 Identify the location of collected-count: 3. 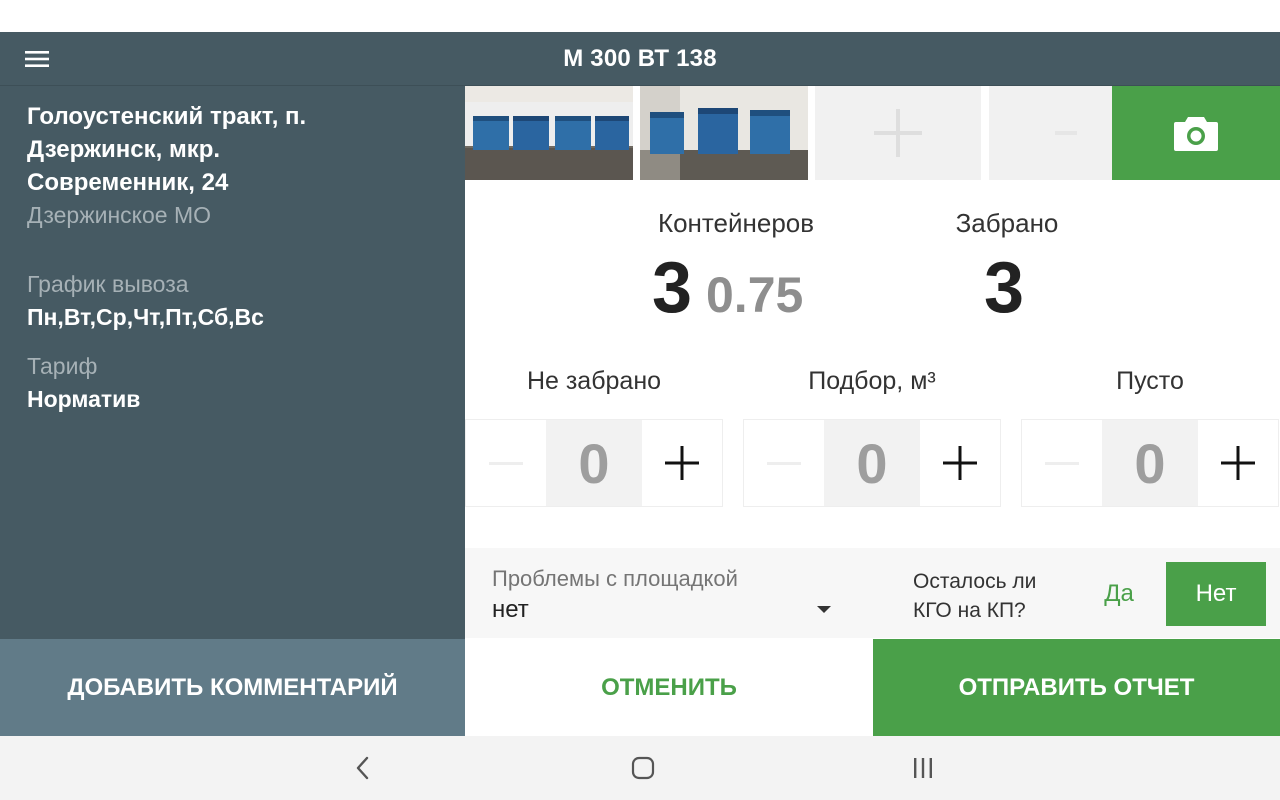
(1004, 288).